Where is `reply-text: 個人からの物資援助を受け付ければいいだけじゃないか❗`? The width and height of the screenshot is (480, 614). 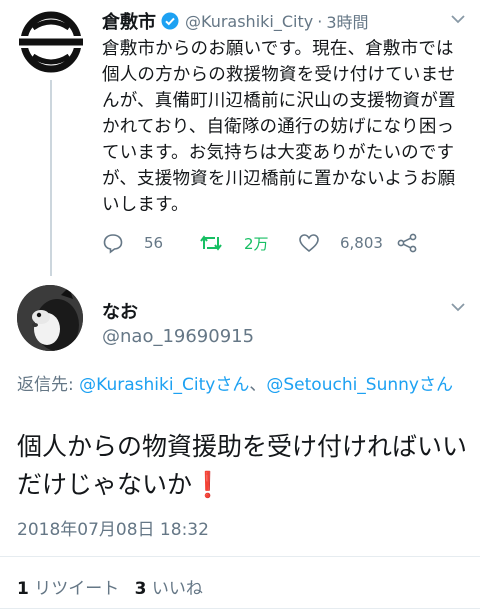 reply-text: 個人からの物資援助を受け付ければいいだけじゃないか❗ is located at coordinates (244, 466).